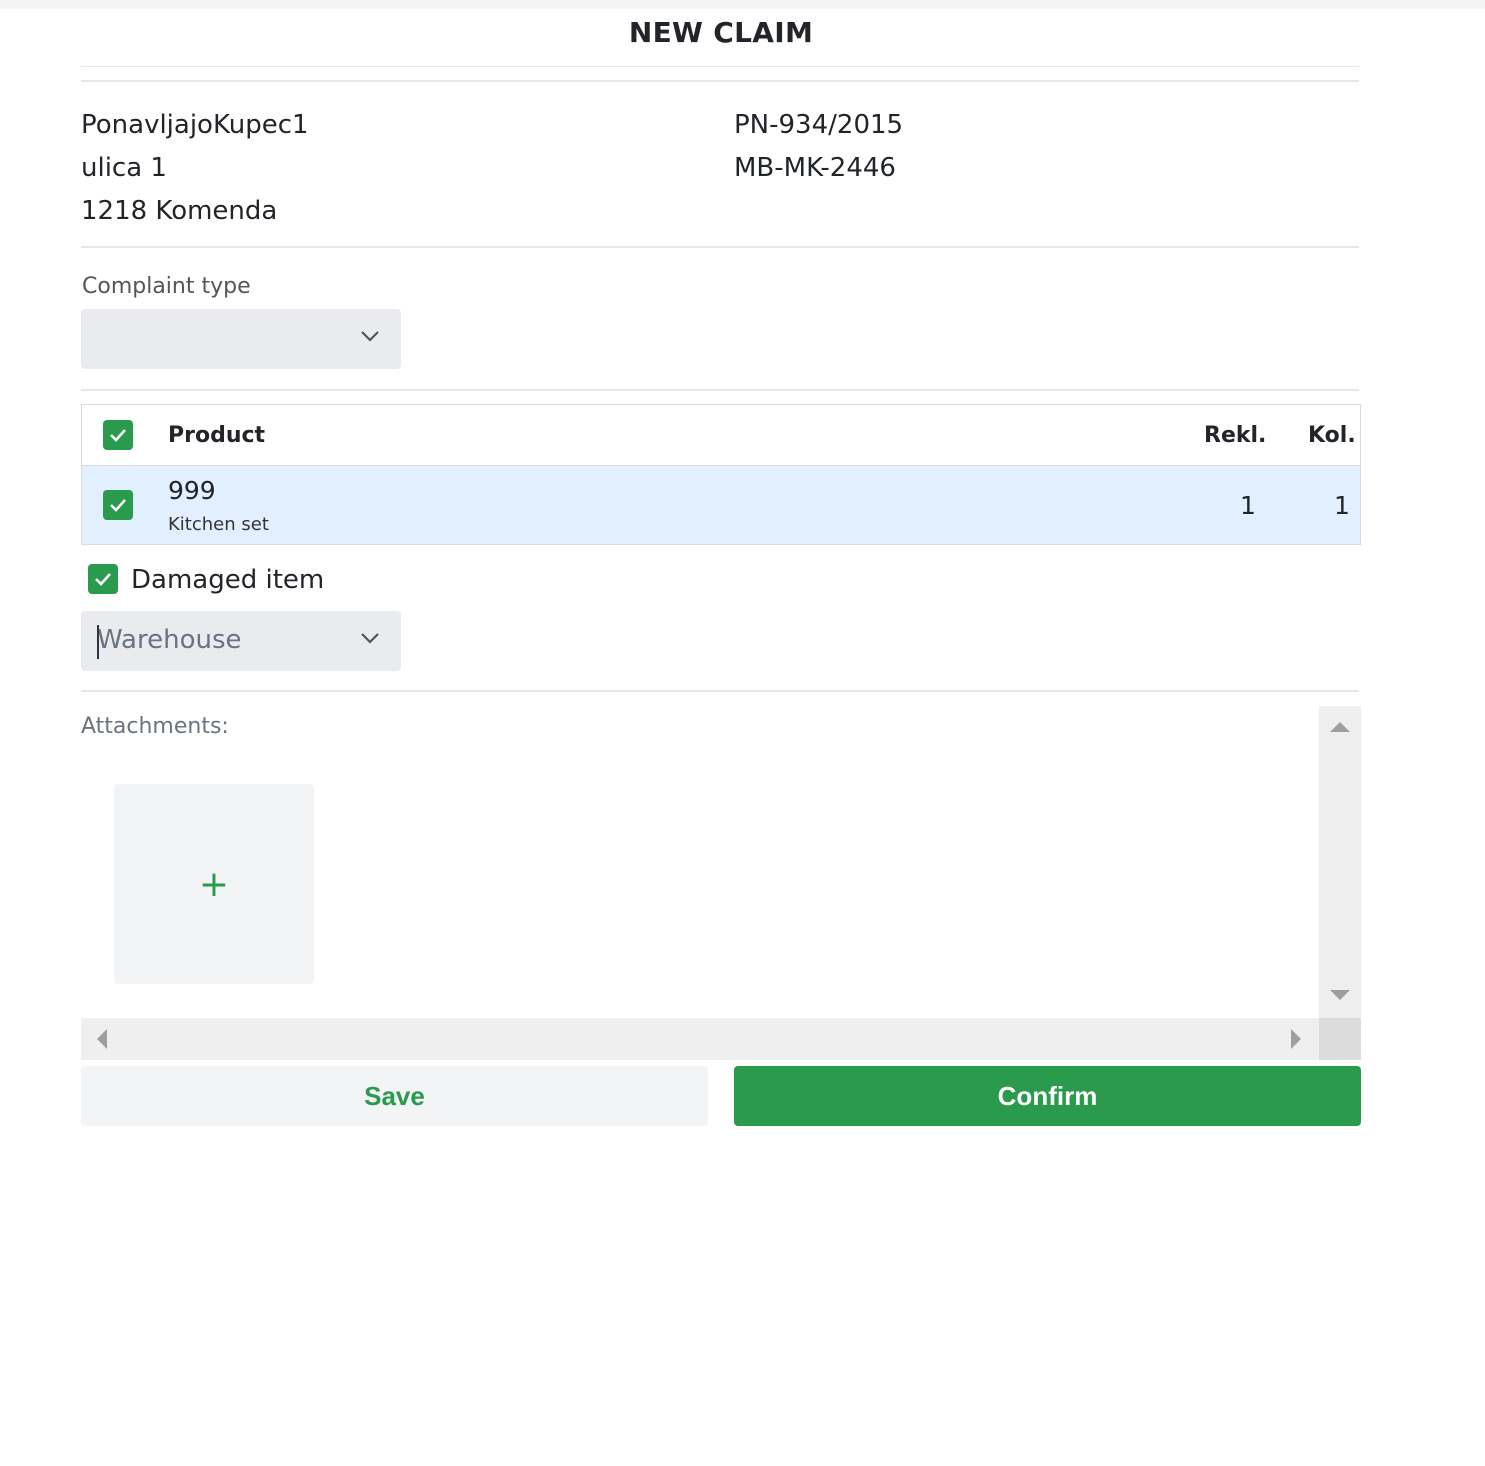 The height and width of the screenshot is (1466, 1485). I want to click on confirm-button: Confirm, so click(1047, 1096).